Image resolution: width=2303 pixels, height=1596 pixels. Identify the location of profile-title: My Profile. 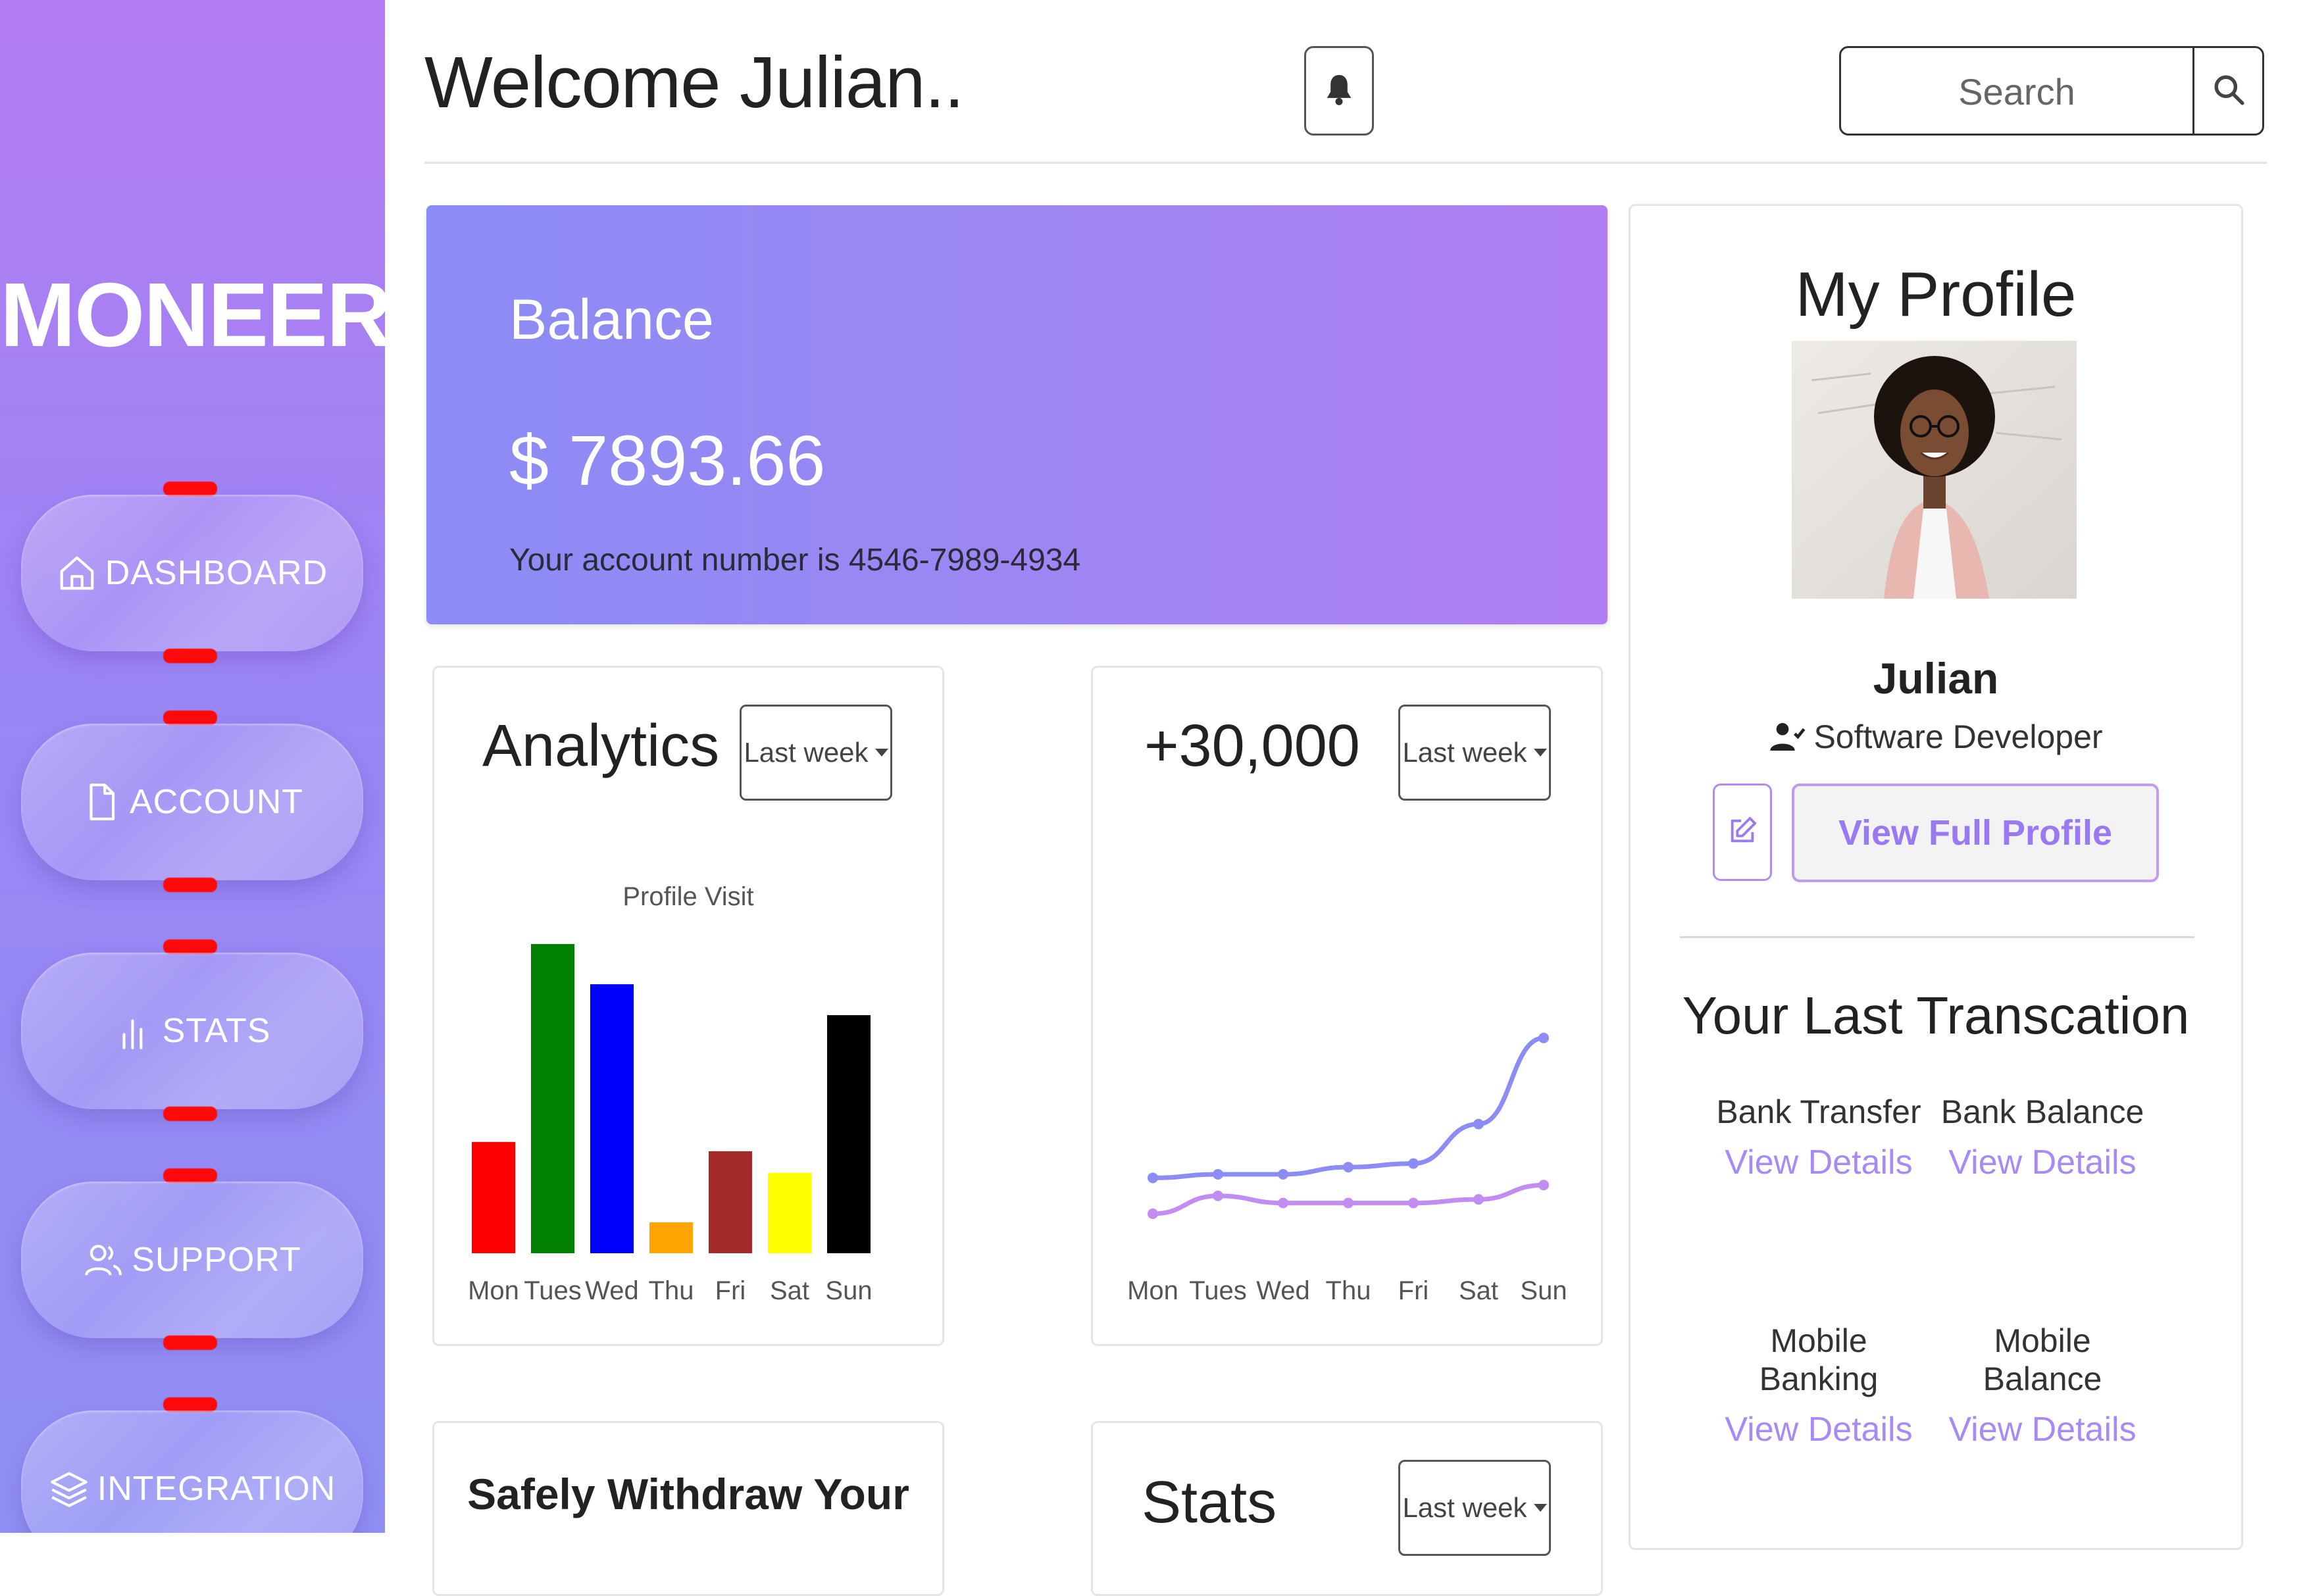
(1936, 294).